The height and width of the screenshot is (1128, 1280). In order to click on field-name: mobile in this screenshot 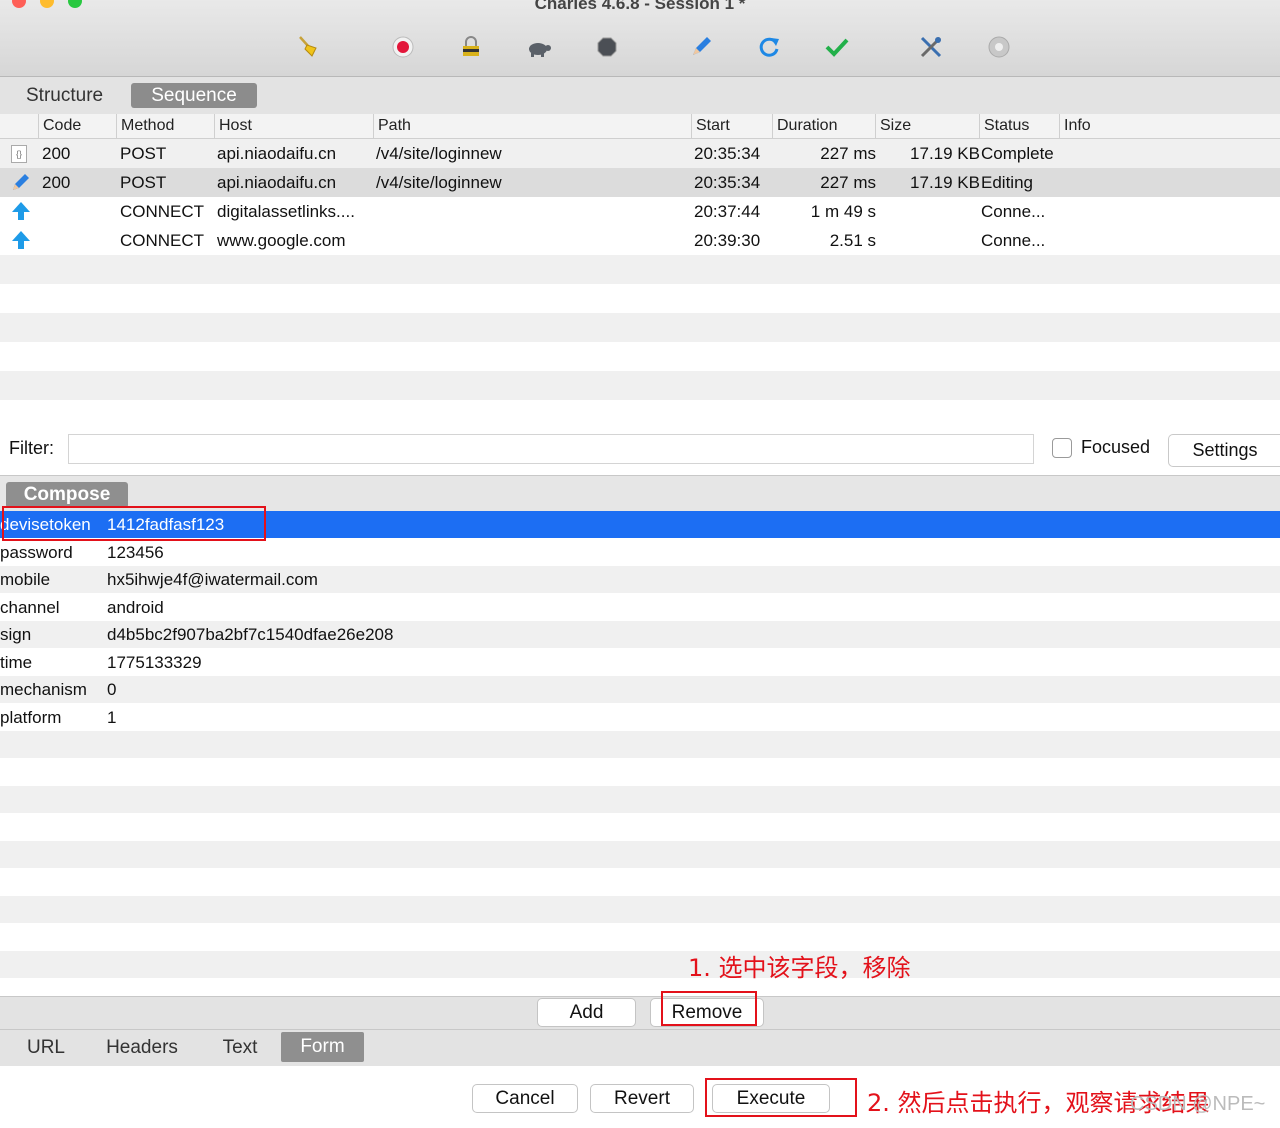, I will do `click(25, 579)`.